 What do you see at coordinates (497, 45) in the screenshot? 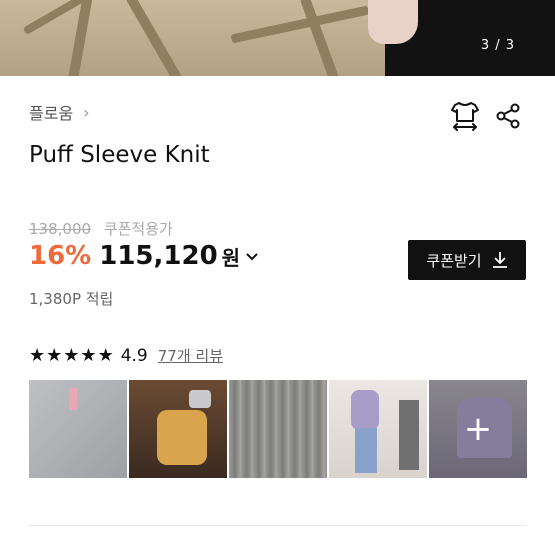
I see `gallery-counter: 3 / 3` at bounding box center [497, 45].